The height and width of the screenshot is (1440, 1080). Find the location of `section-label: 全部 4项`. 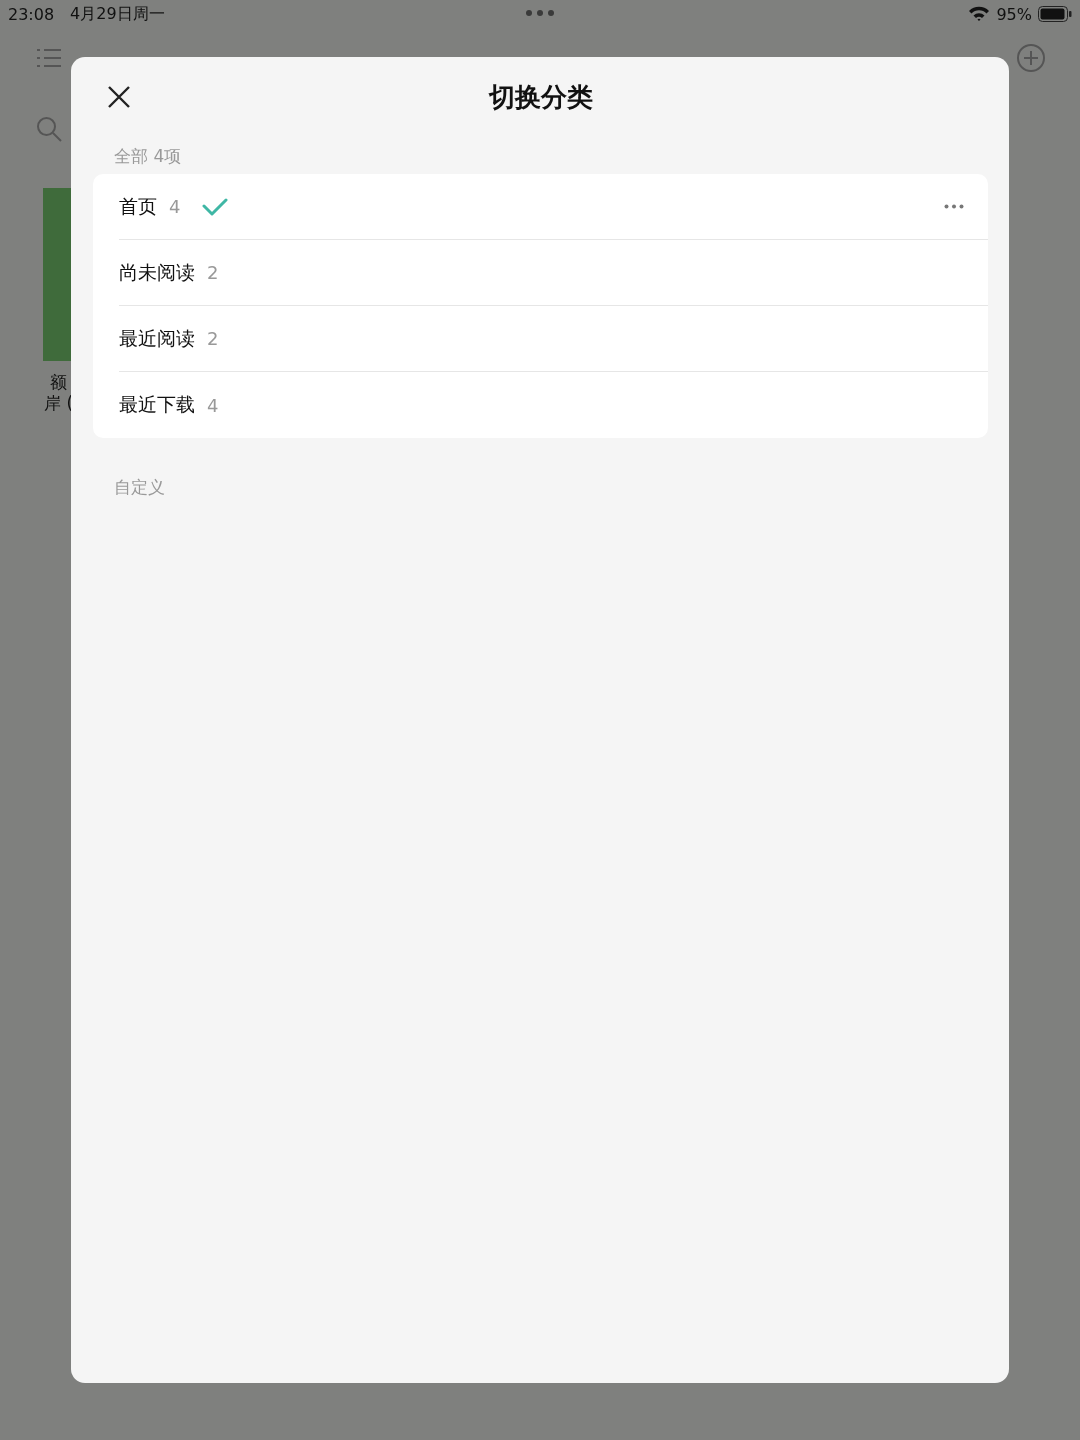

section-label: 全部 4项 is located at coordinates (148, 156).